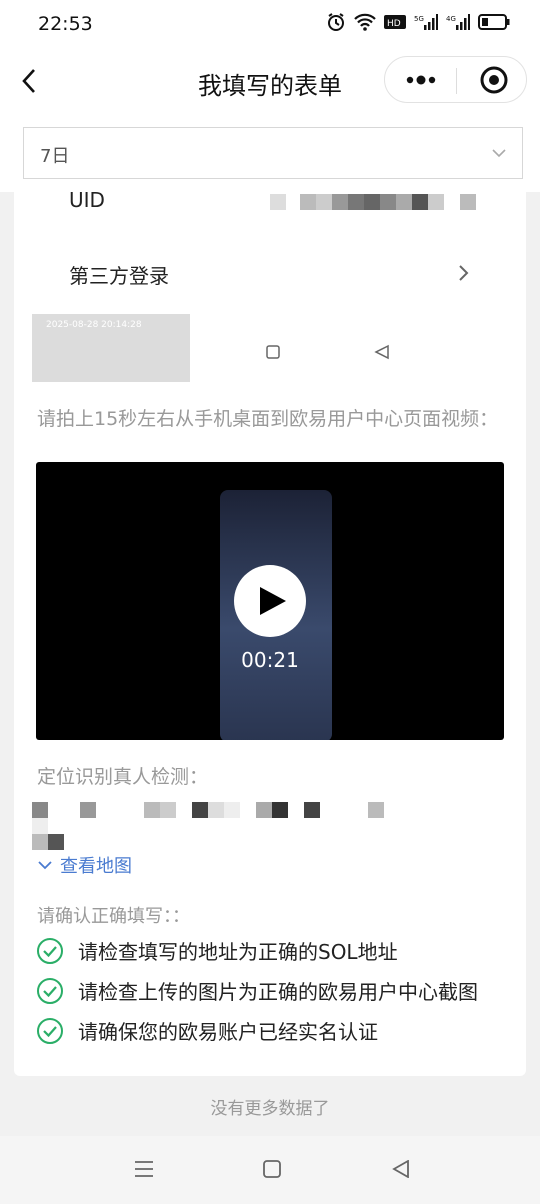  What do you see at coordinates (144, 1169) in the screenshot?
I see `menu-icon` at bounding box center [144, 1169].